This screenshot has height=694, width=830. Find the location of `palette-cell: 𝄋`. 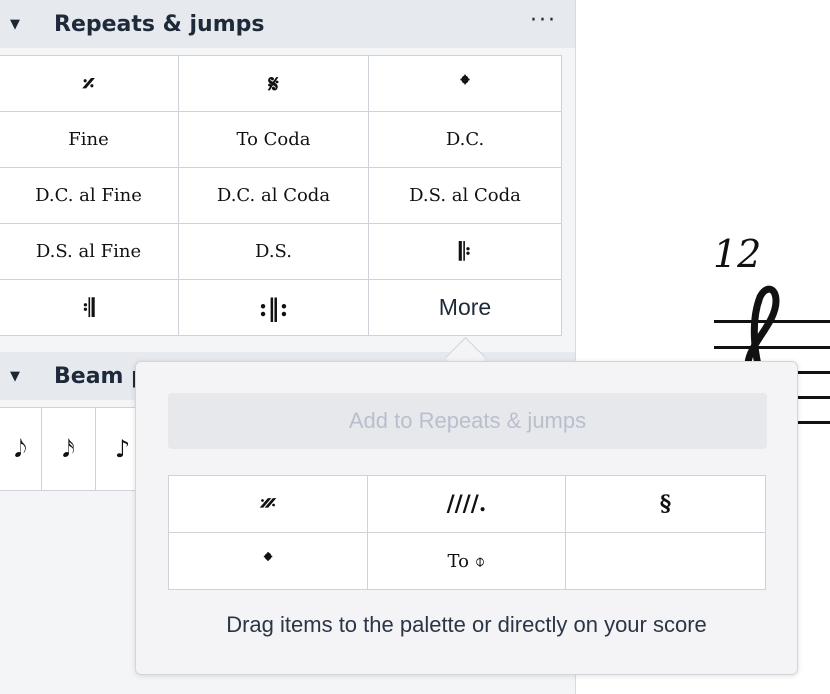

palette-cell: 𝄋 is located at coordinates (273, 83).